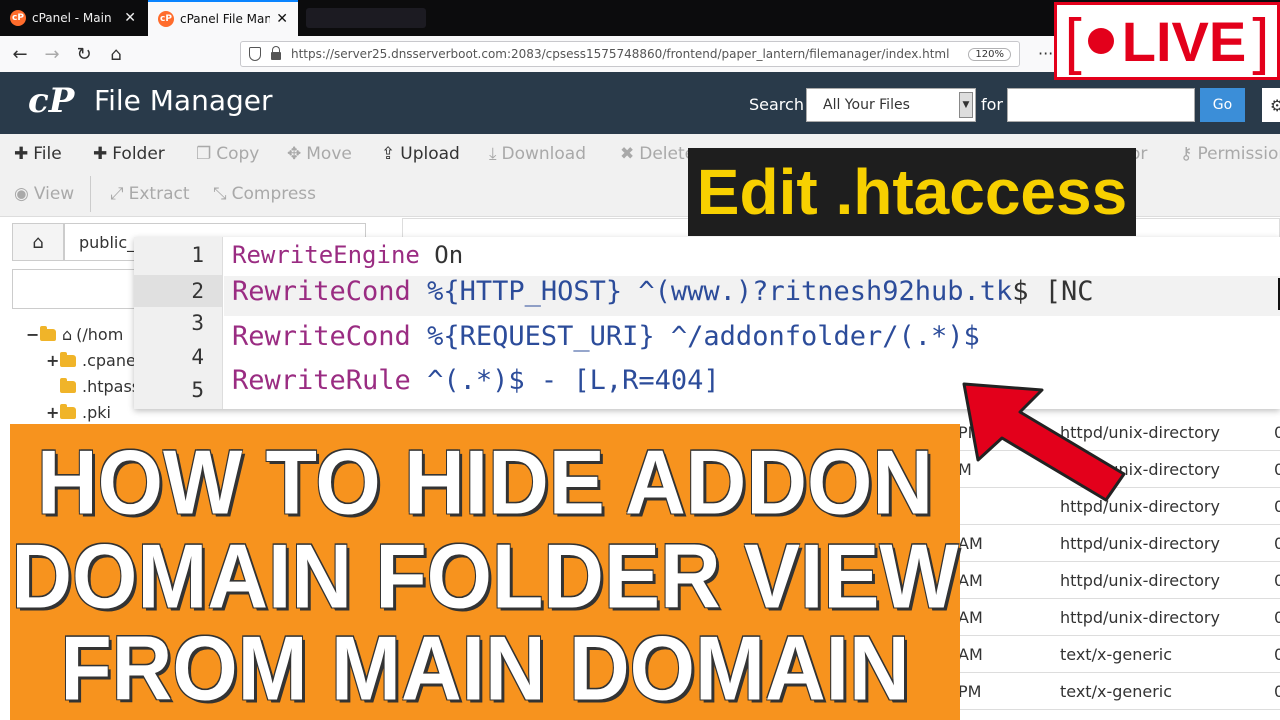 Image resolution: width=1280 pixels, height=720 pixels. Describe the element at coordinates (264, 194) in the screenshot. I see `compress-button: ⤡ Compress` at that location.